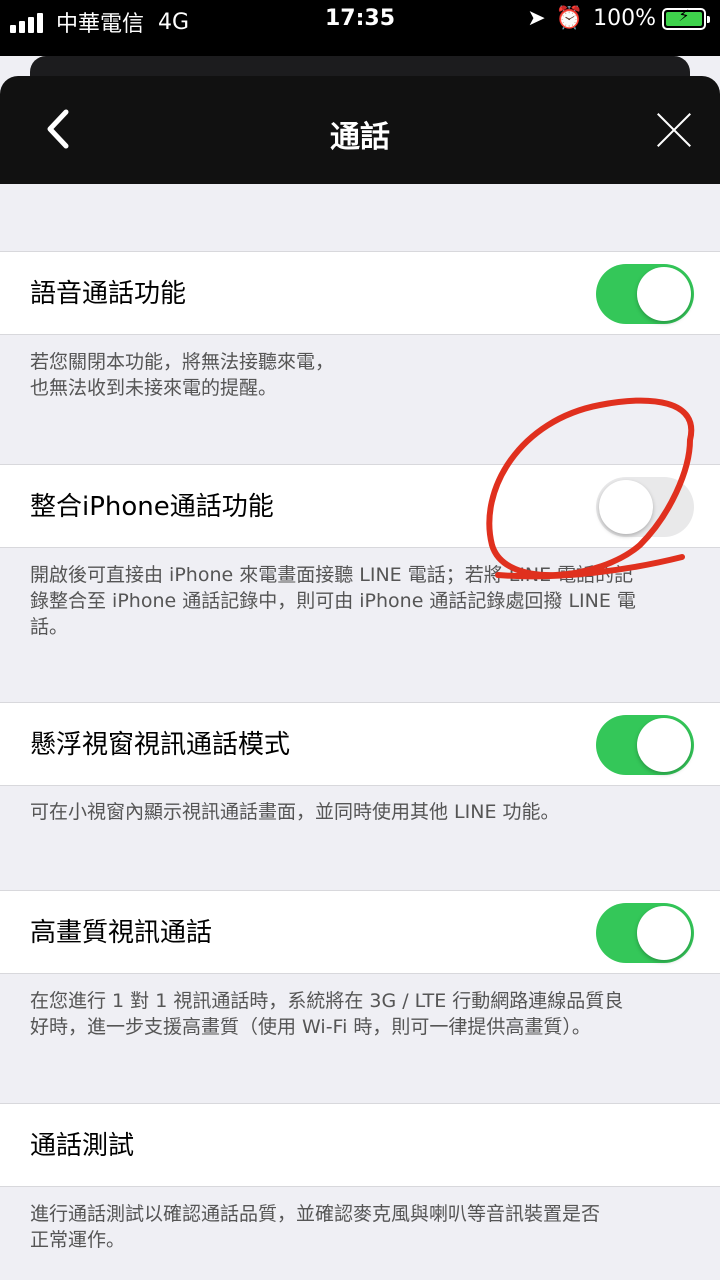 This screenshot has width=720, height=1280. What do you see at coordinates (590, 488) in the screenshot?
I see `red-circle-annotation` at bounding box center [590, 488].